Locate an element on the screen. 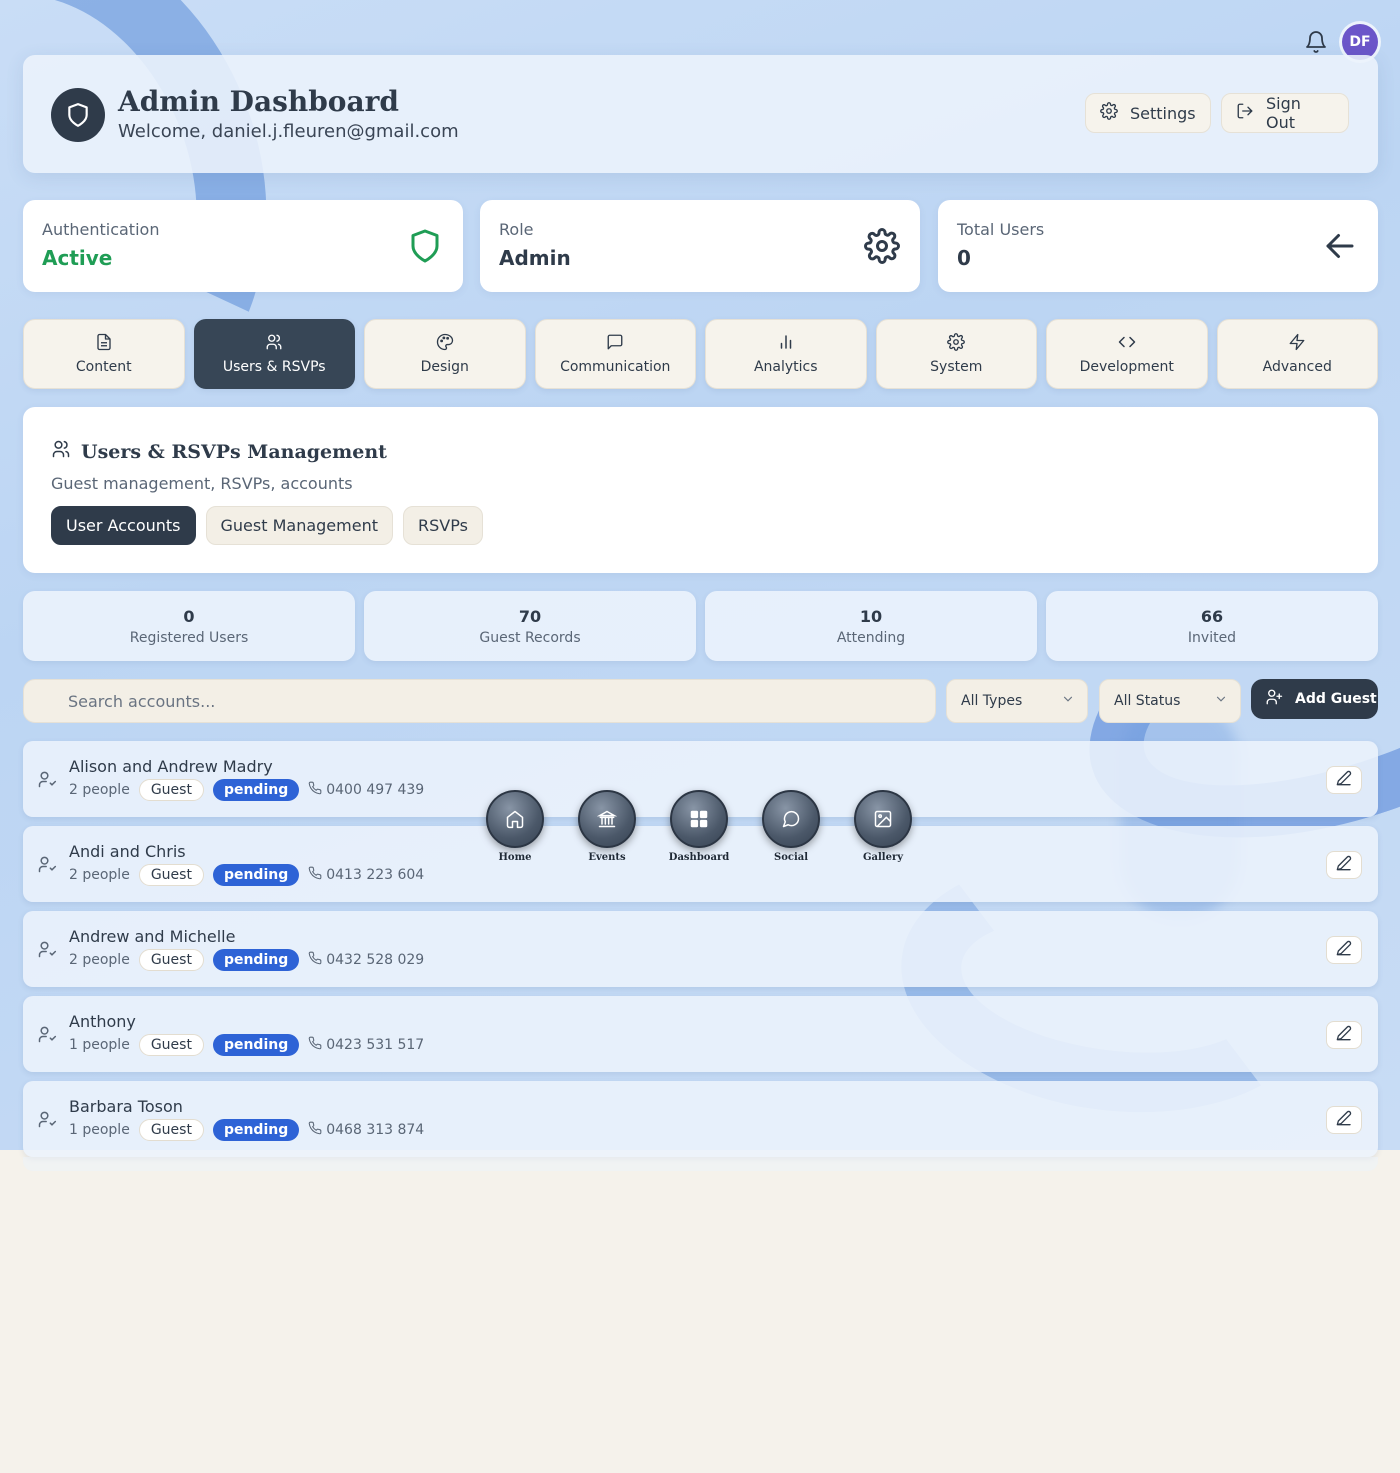 The height and width of the screenshot is (1473, 1400). settings-button: Settings is located at coordinates (1148, 113).